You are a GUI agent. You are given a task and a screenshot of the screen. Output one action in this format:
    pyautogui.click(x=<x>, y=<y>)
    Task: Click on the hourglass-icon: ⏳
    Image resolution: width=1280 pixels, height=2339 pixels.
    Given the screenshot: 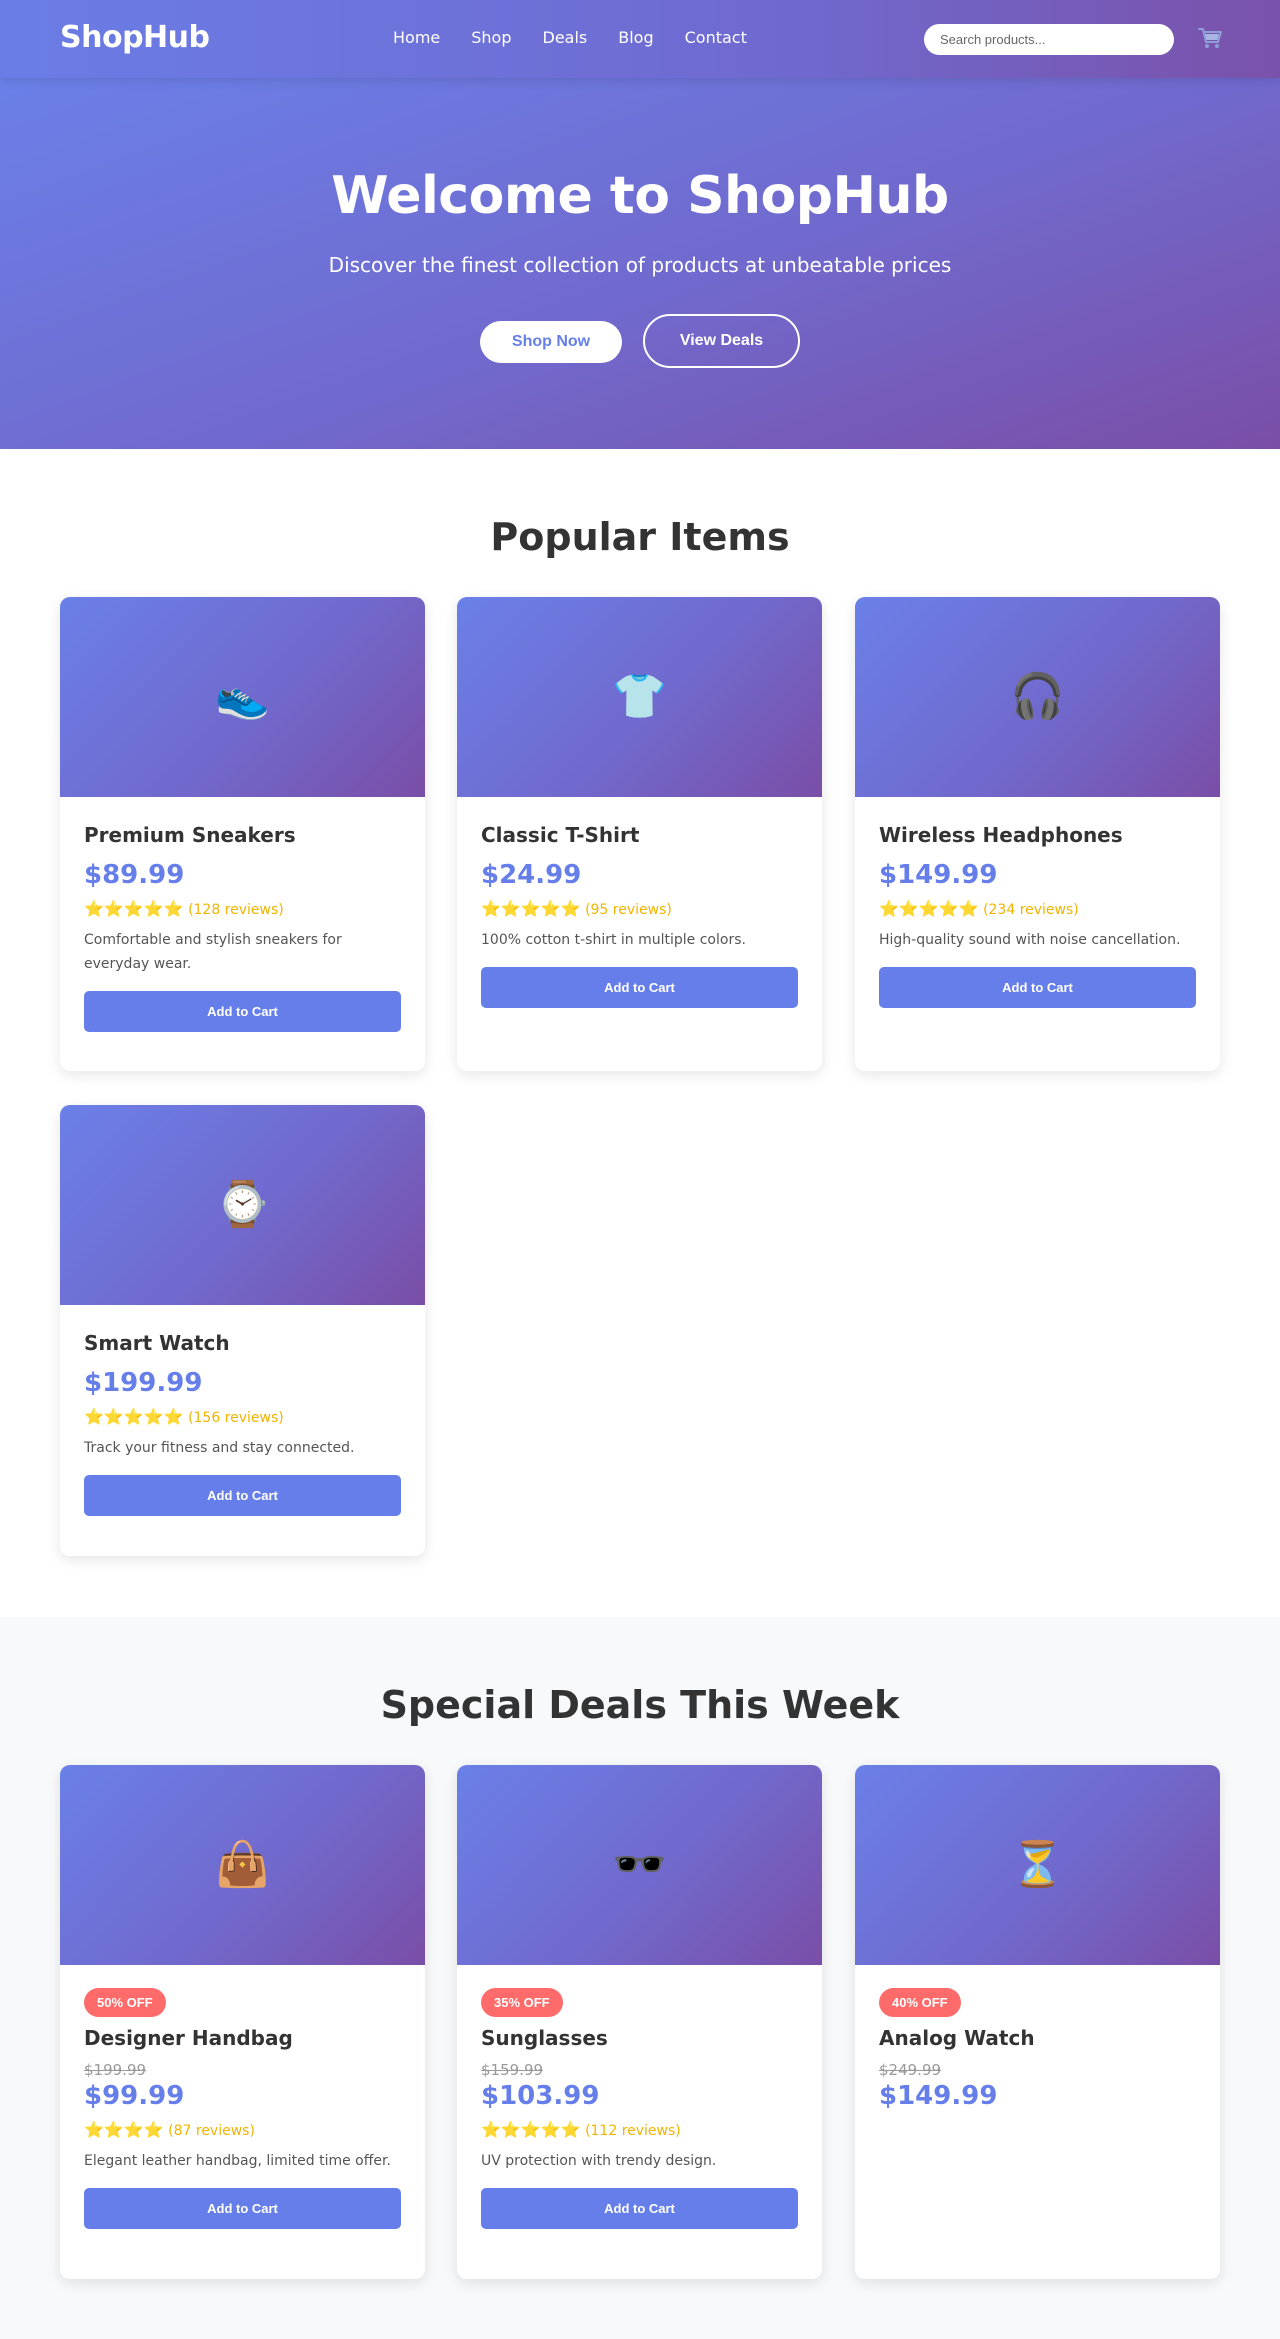 What is the action you would take?
    pyautogui.click(x=1037, y=1864)
    